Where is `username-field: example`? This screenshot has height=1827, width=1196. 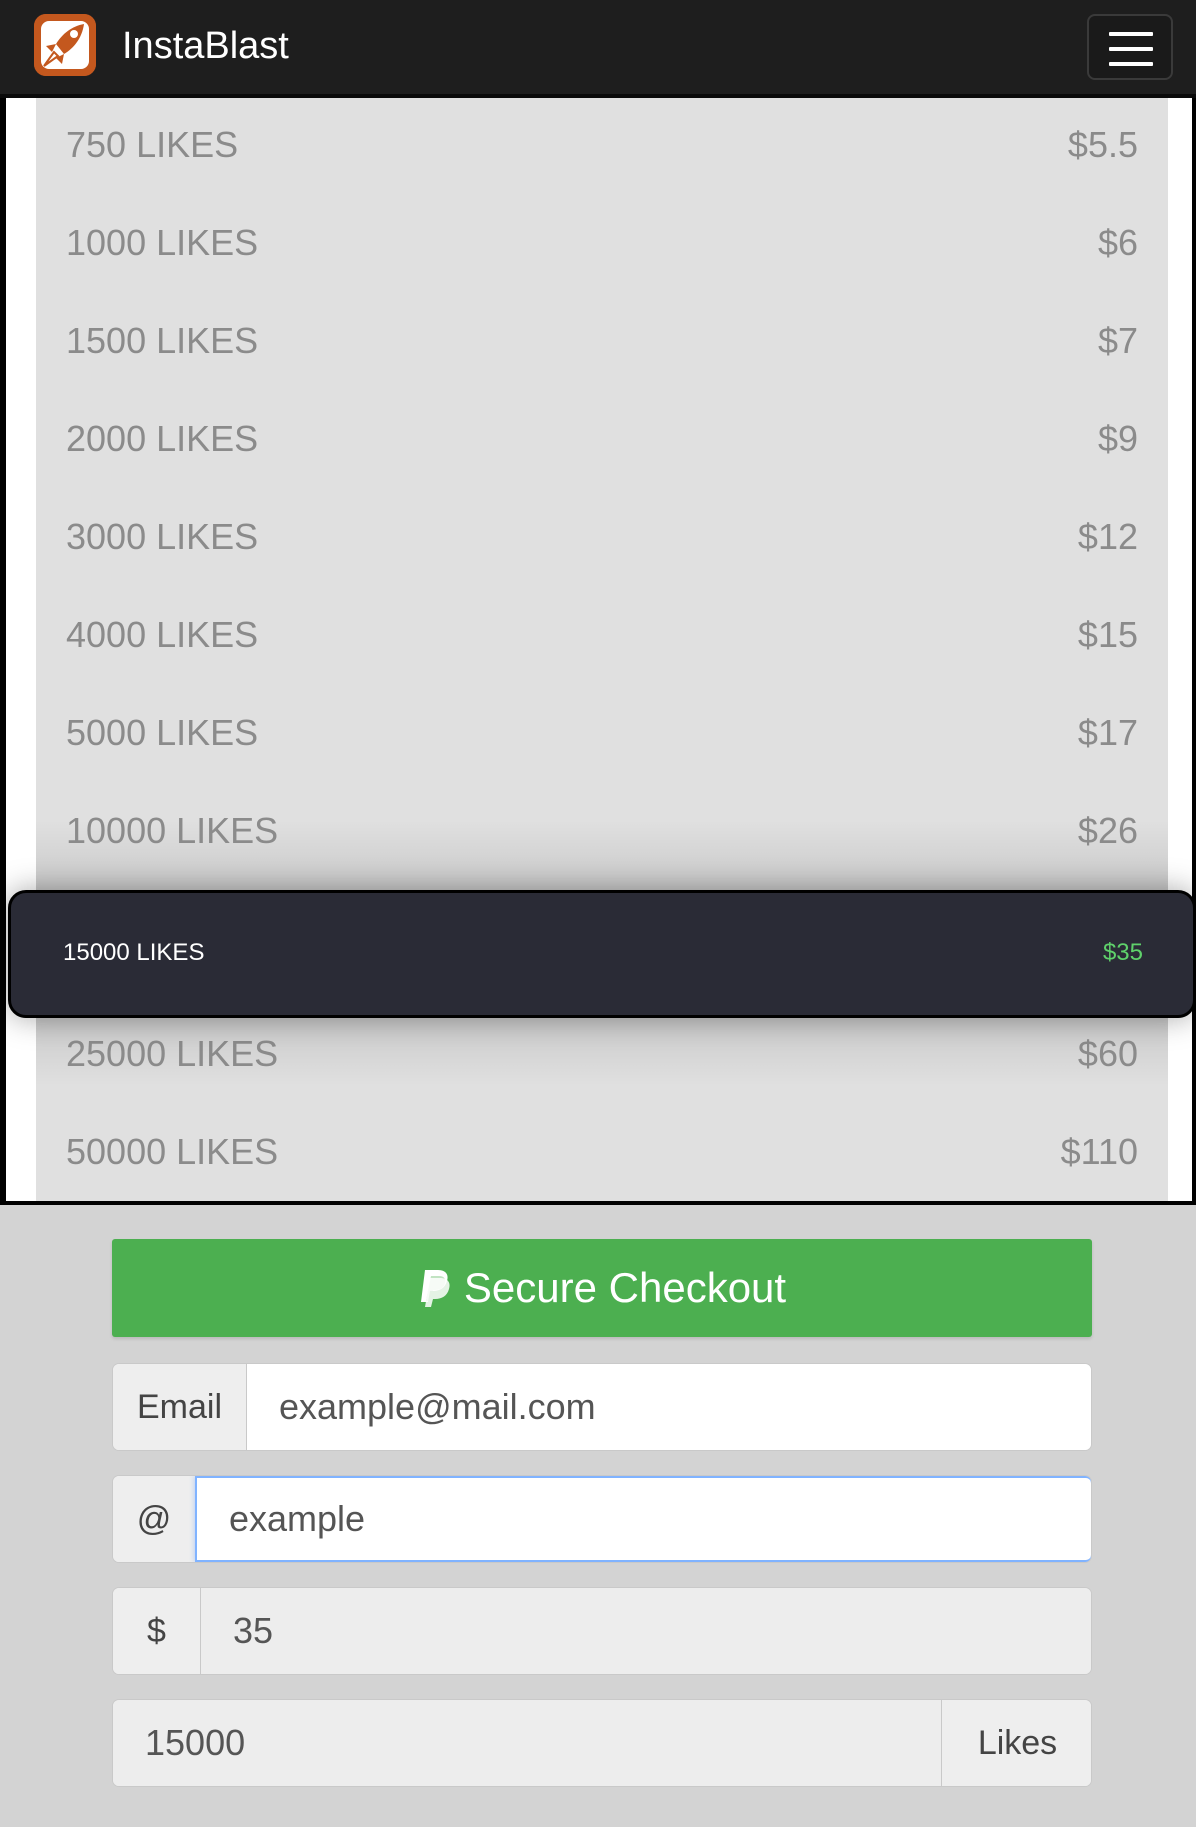 username-field: example is located at coordinates (643, 1519).